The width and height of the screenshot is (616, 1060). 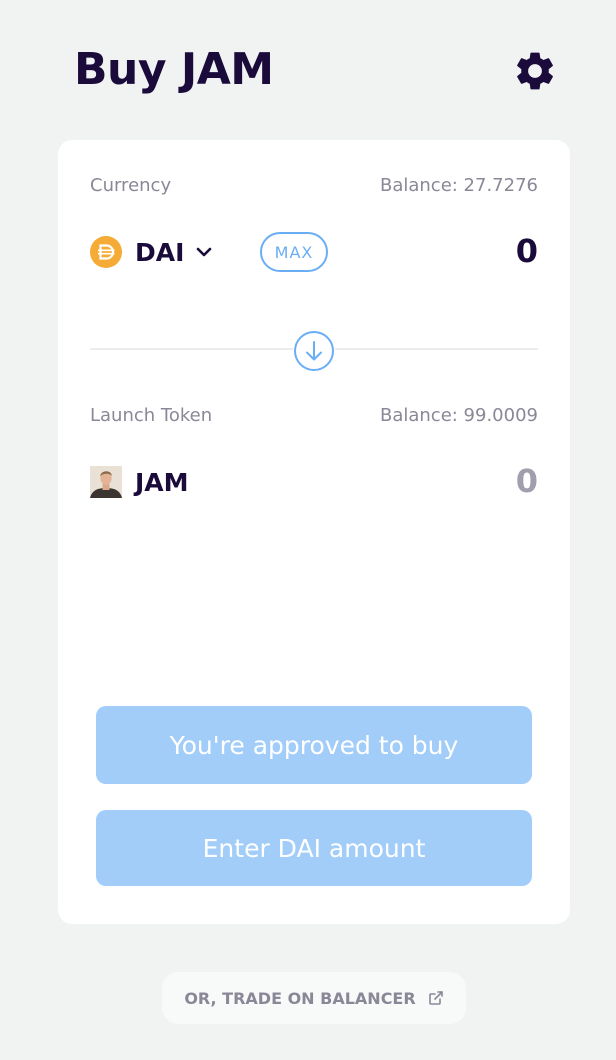 What do you see at coordinates (314, 848) in the screenshot?
I see `enter-amount-button: Enter DAI amount` at bounding box center [314, 848].